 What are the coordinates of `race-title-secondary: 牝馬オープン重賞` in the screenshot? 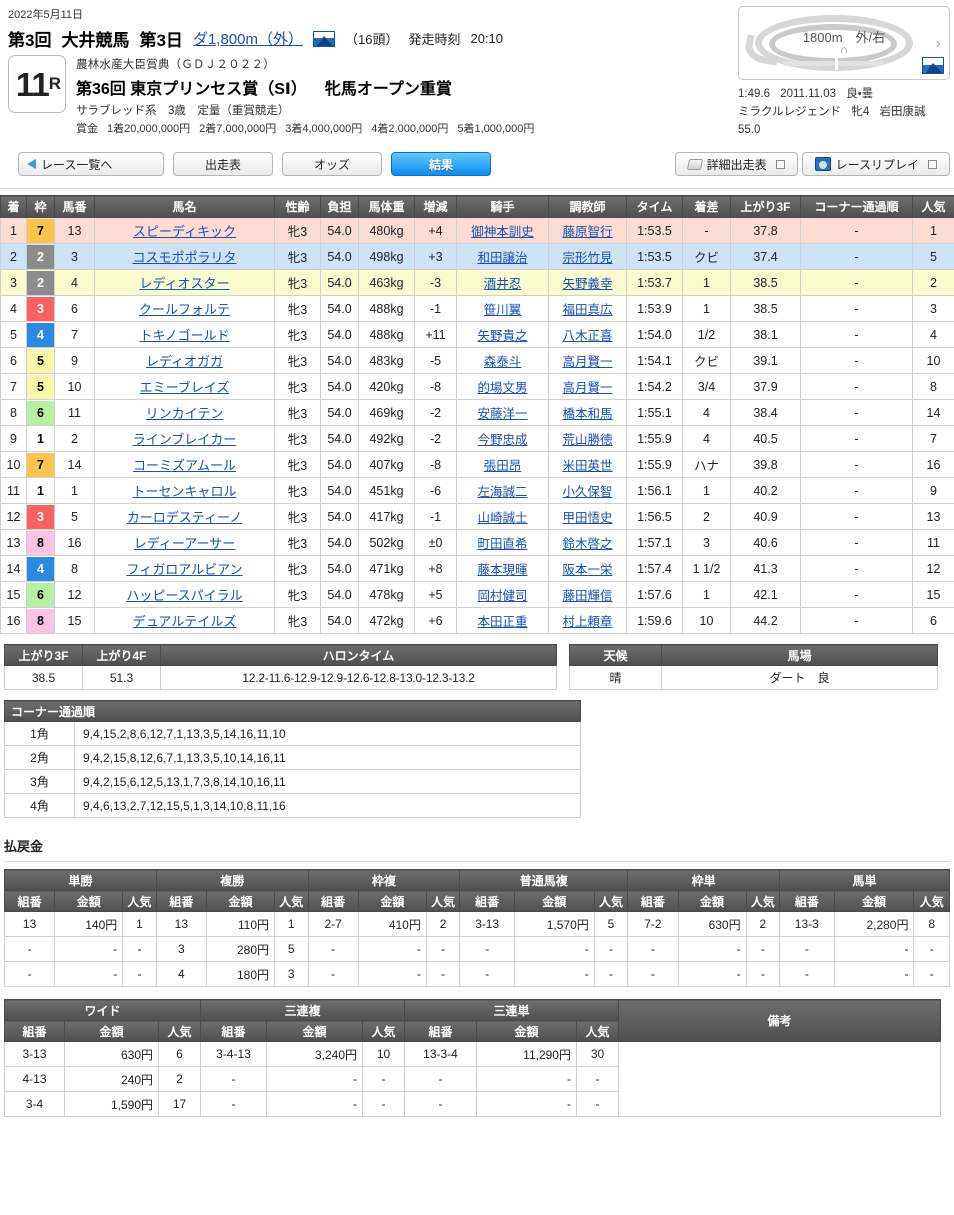 It's located at (388, 89).